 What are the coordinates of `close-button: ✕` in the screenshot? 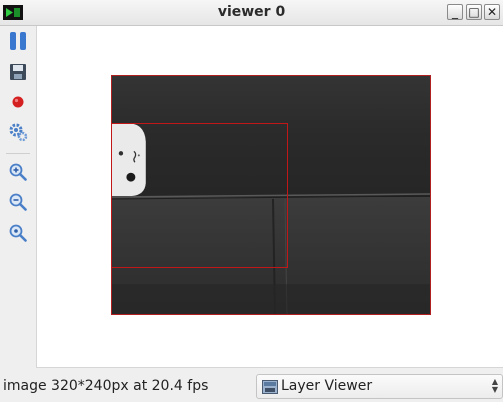 It's located at (492, 12).